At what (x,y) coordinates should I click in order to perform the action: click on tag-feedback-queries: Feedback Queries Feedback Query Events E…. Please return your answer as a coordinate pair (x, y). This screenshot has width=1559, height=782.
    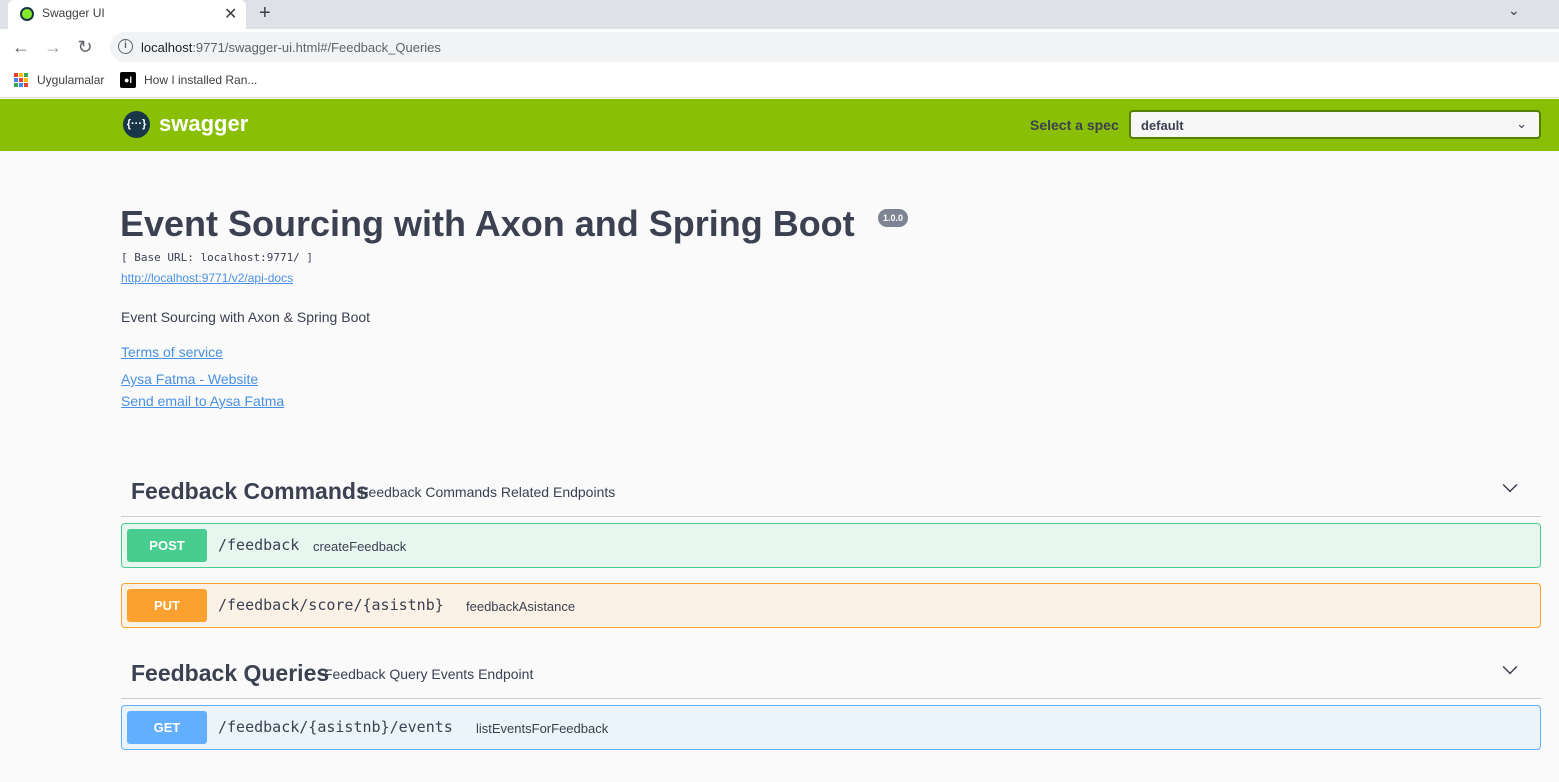
    Looking at the image, I should click on (831, 674).